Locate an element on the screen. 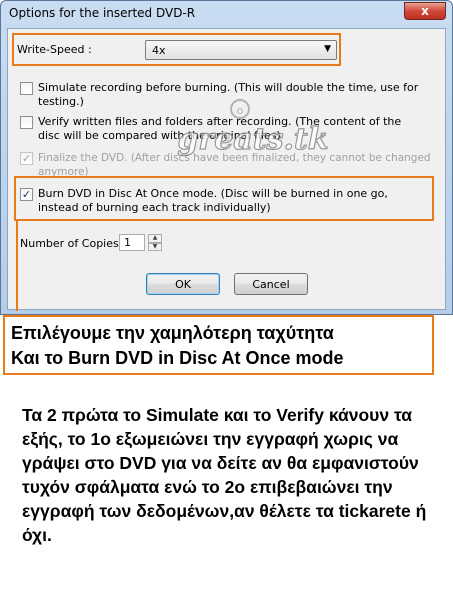  close-icon: x is located at coordinates (425, 11).